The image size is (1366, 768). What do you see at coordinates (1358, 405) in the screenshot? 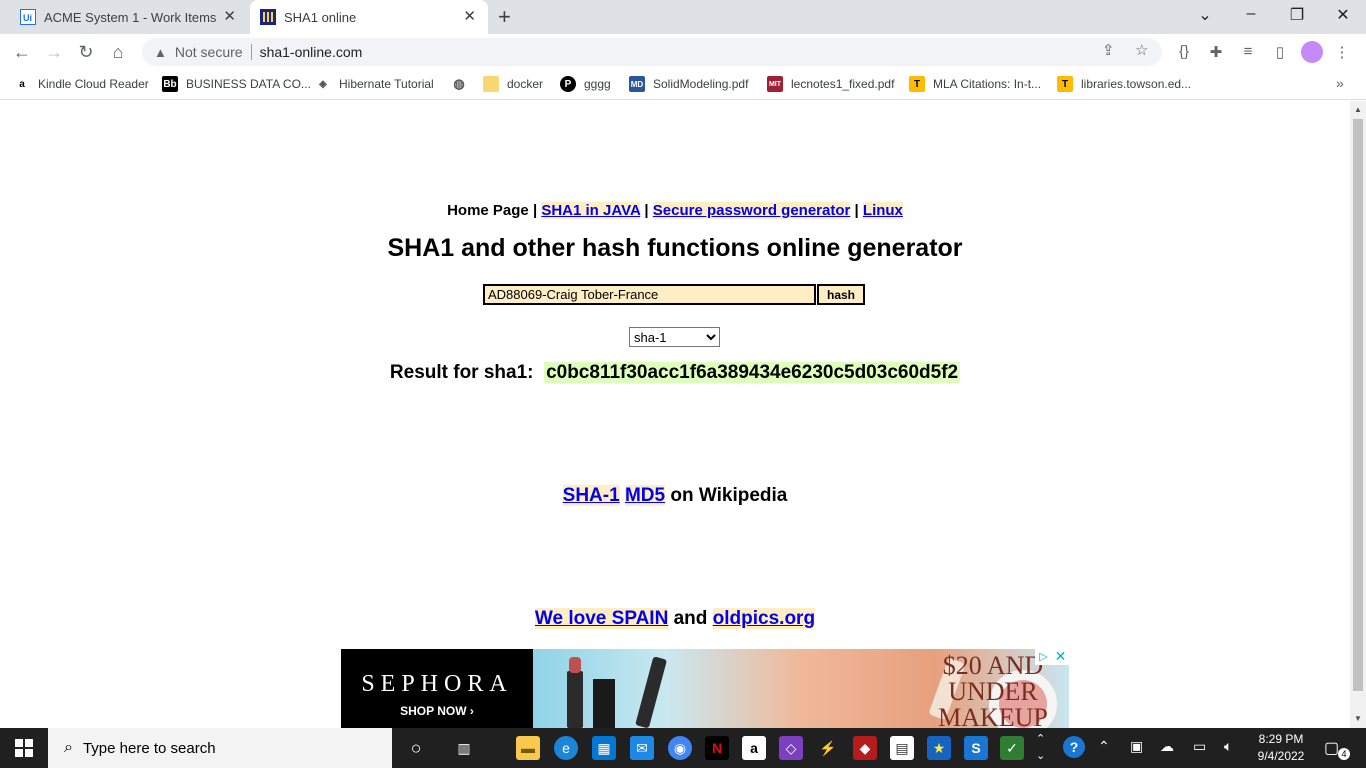
I see `scrollbar-thumb` at bounding box center [1358, 405].